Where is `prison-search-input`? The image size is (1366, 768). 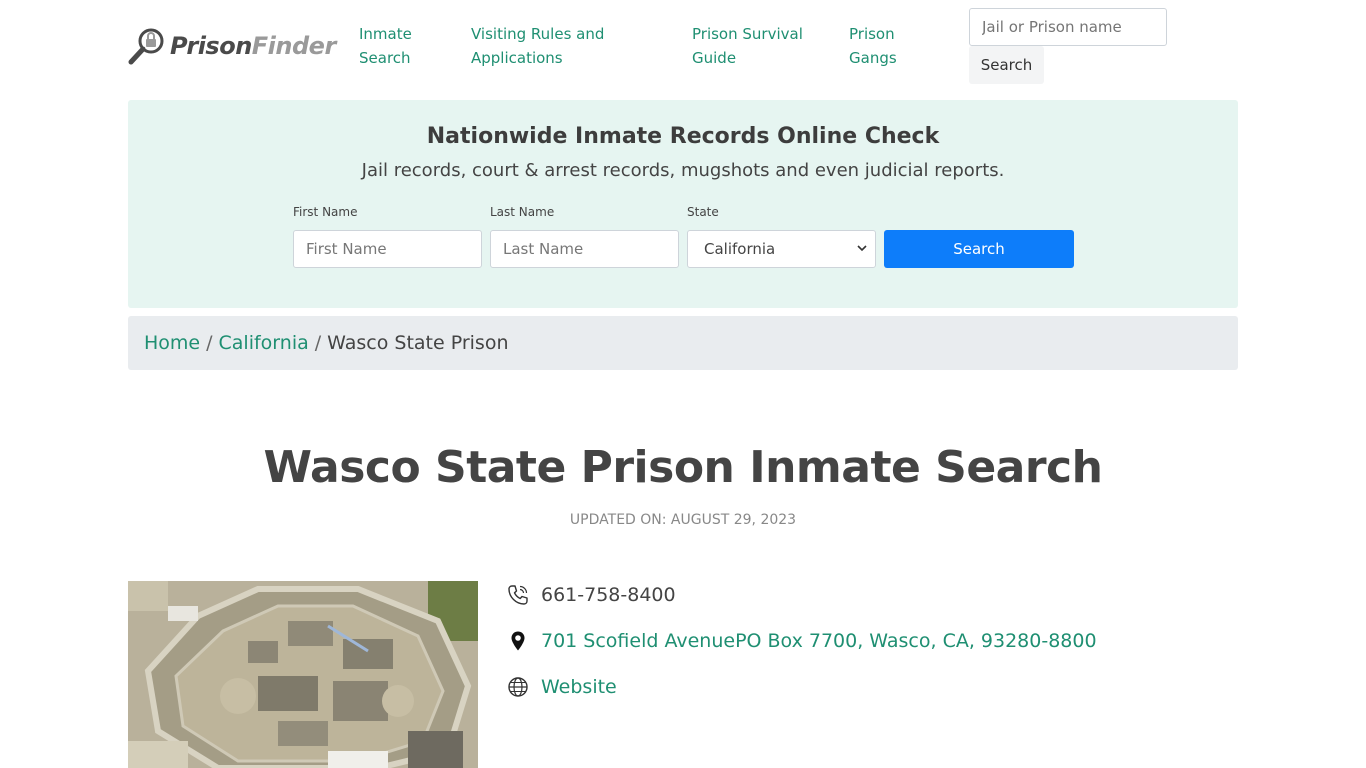
prison-search-input is located at coordinates (1068, 27).